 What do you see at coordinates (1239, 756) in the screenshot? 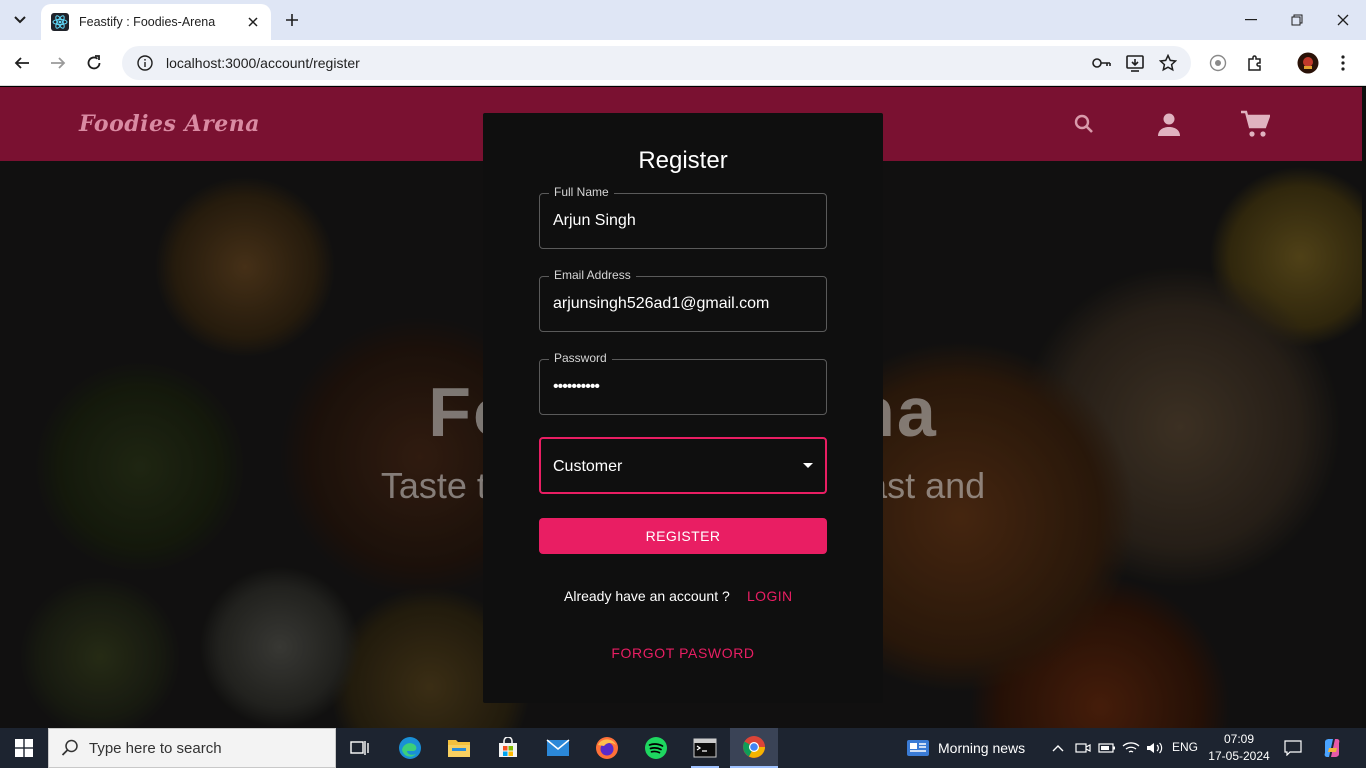
I see `clock-date: 17-05-2024` at bounding box center [1239, 756].